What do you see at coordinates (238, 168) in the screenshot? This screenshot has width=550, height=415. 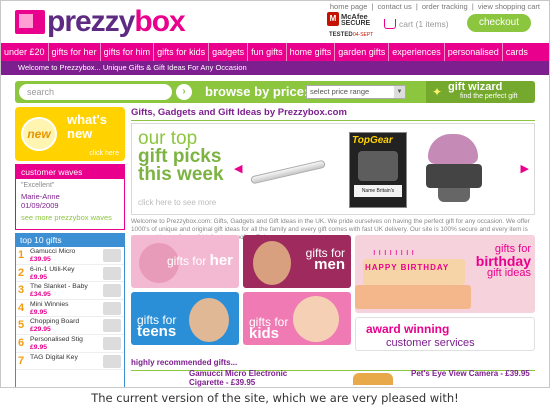 I see `carousel-prev-icon: ◀` at bounding box center [238, 168].